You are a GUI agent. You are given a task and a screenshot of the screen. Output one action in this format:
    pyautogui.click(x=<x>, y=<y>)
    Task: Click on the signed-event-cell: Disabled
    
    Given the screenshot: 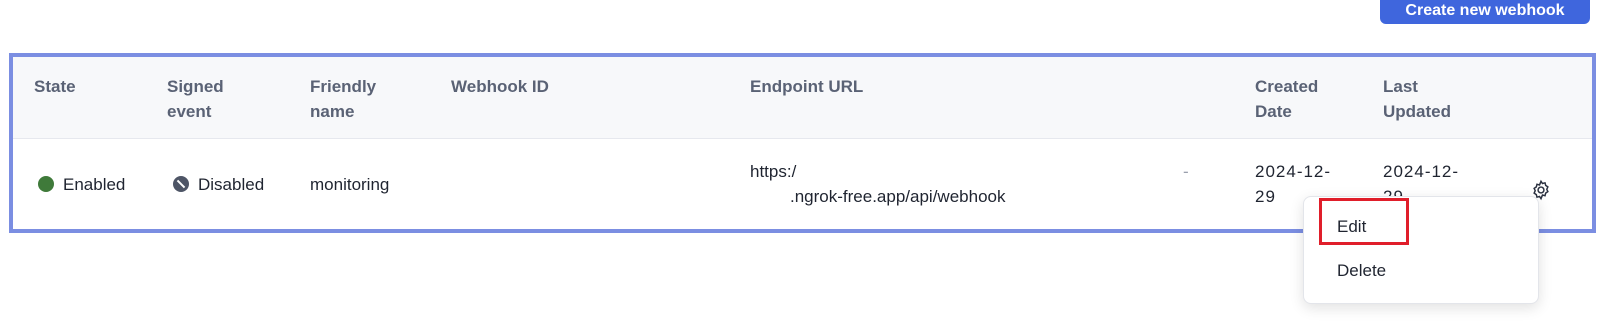 What is the action you would take?
    pyautogui.click(x=218, y=184)
    